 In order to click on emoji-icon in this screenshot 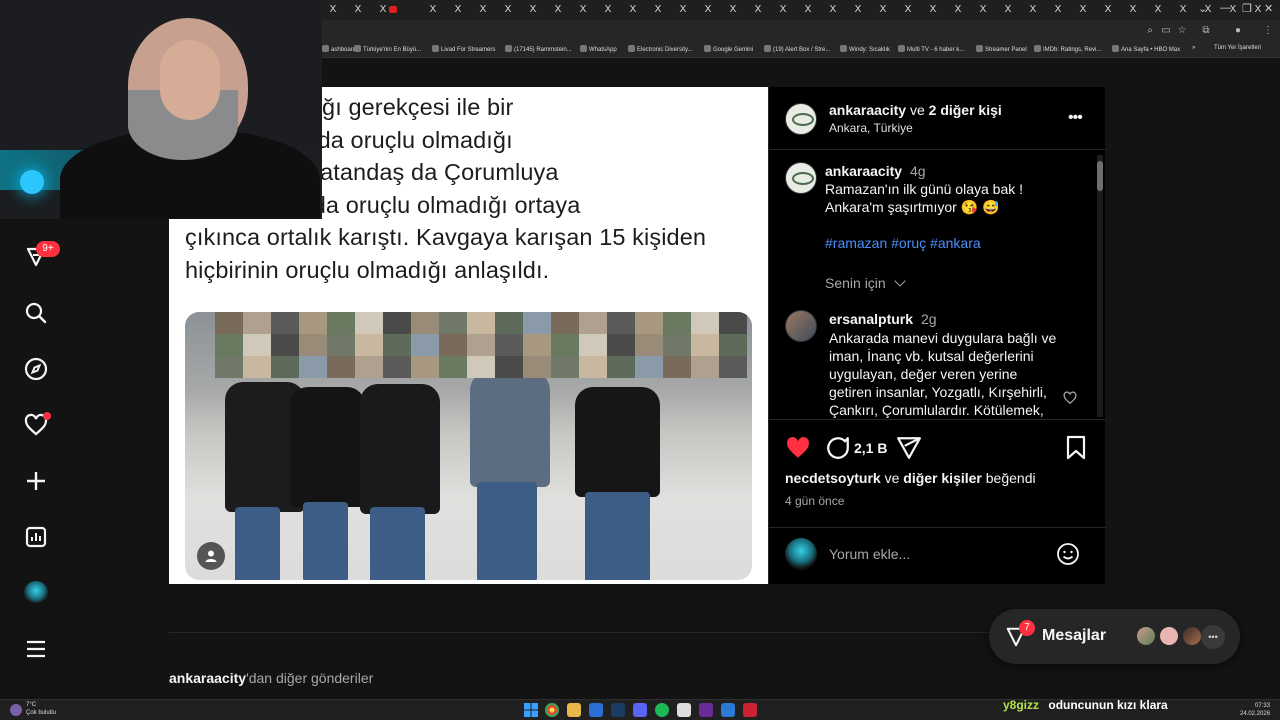, I will do `click(1068, 554)`.